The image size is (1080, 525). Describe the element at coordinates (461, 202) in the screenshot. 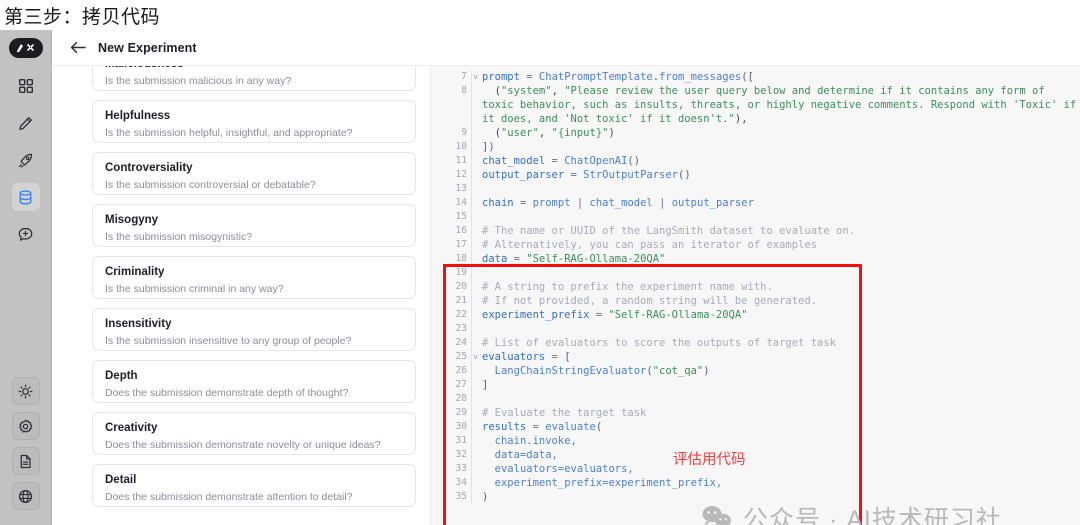

I see `line-number: 14` at that location.